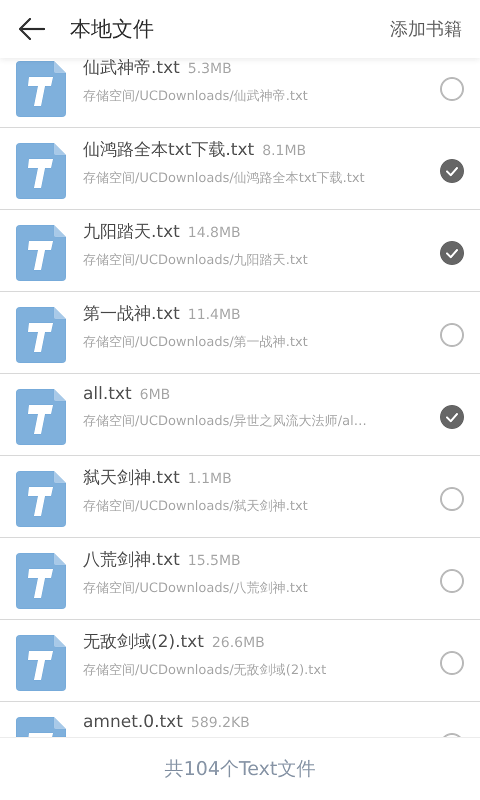 The image size is (480, 800). Describe the element at coordinates (214, 315) in the screenshot. I see `file-size: 11.4MB` at that location.